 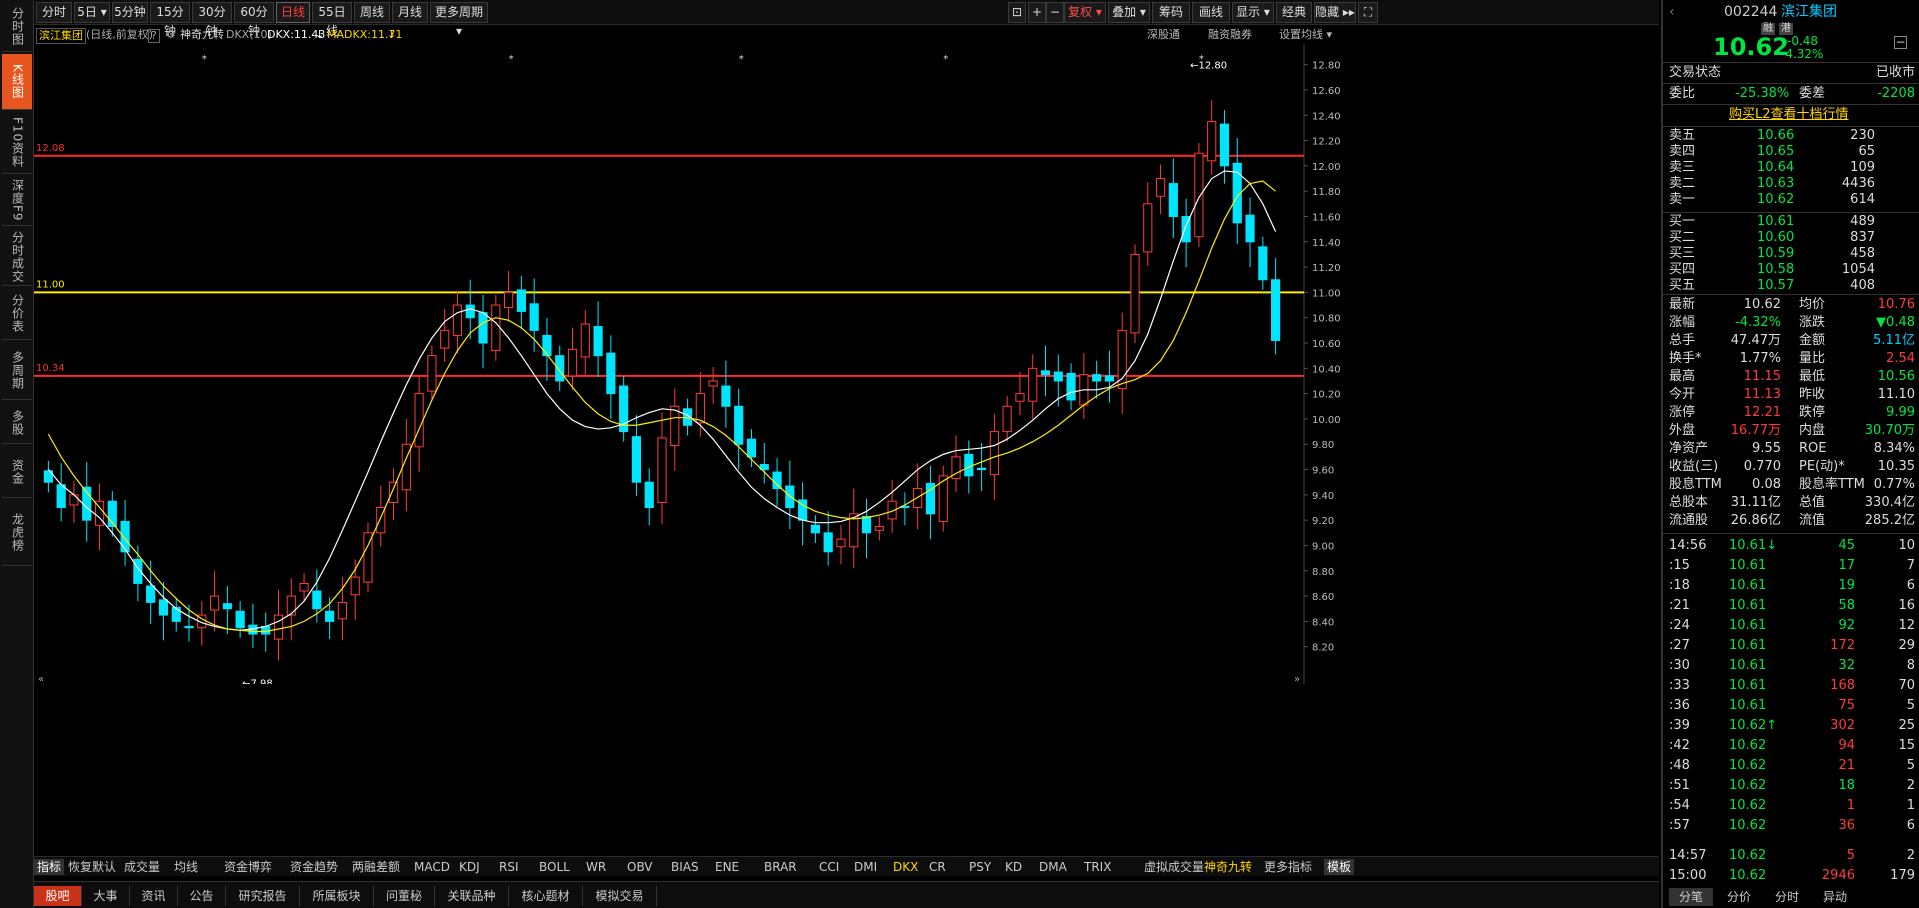 What do you see at coordinates (1085, 12) in the screenshot?
I see `restore-button: 复权 ▾` at bounding box center [1085, 12].